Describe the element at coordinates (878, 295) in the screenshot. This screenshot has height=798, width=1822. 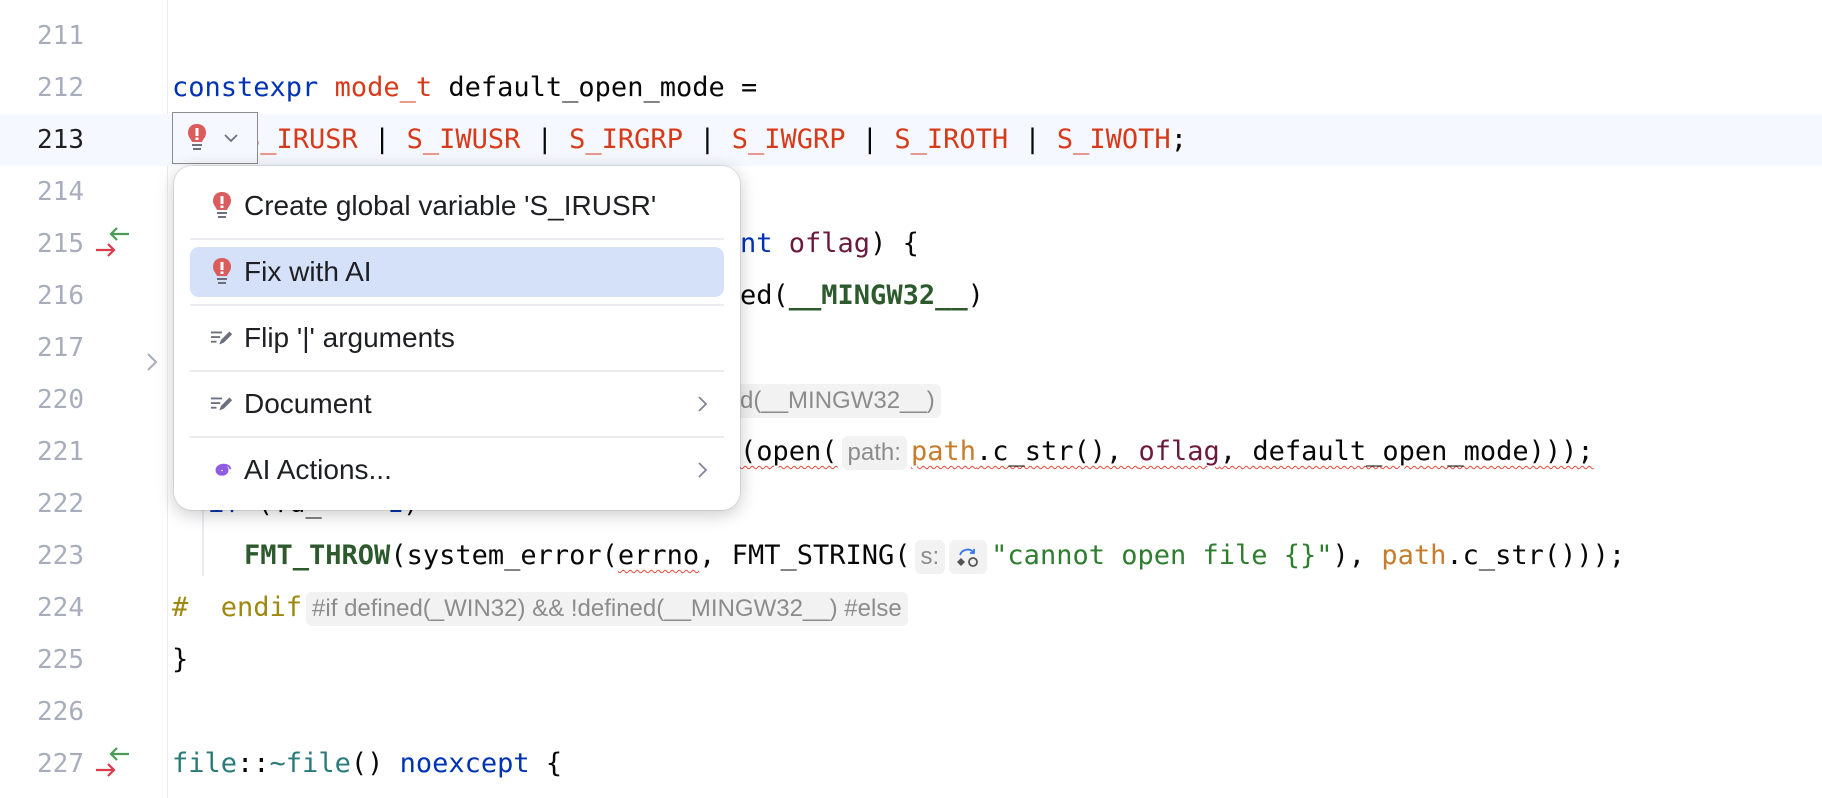
I see `macro-token: __MINGW32__` at that location.